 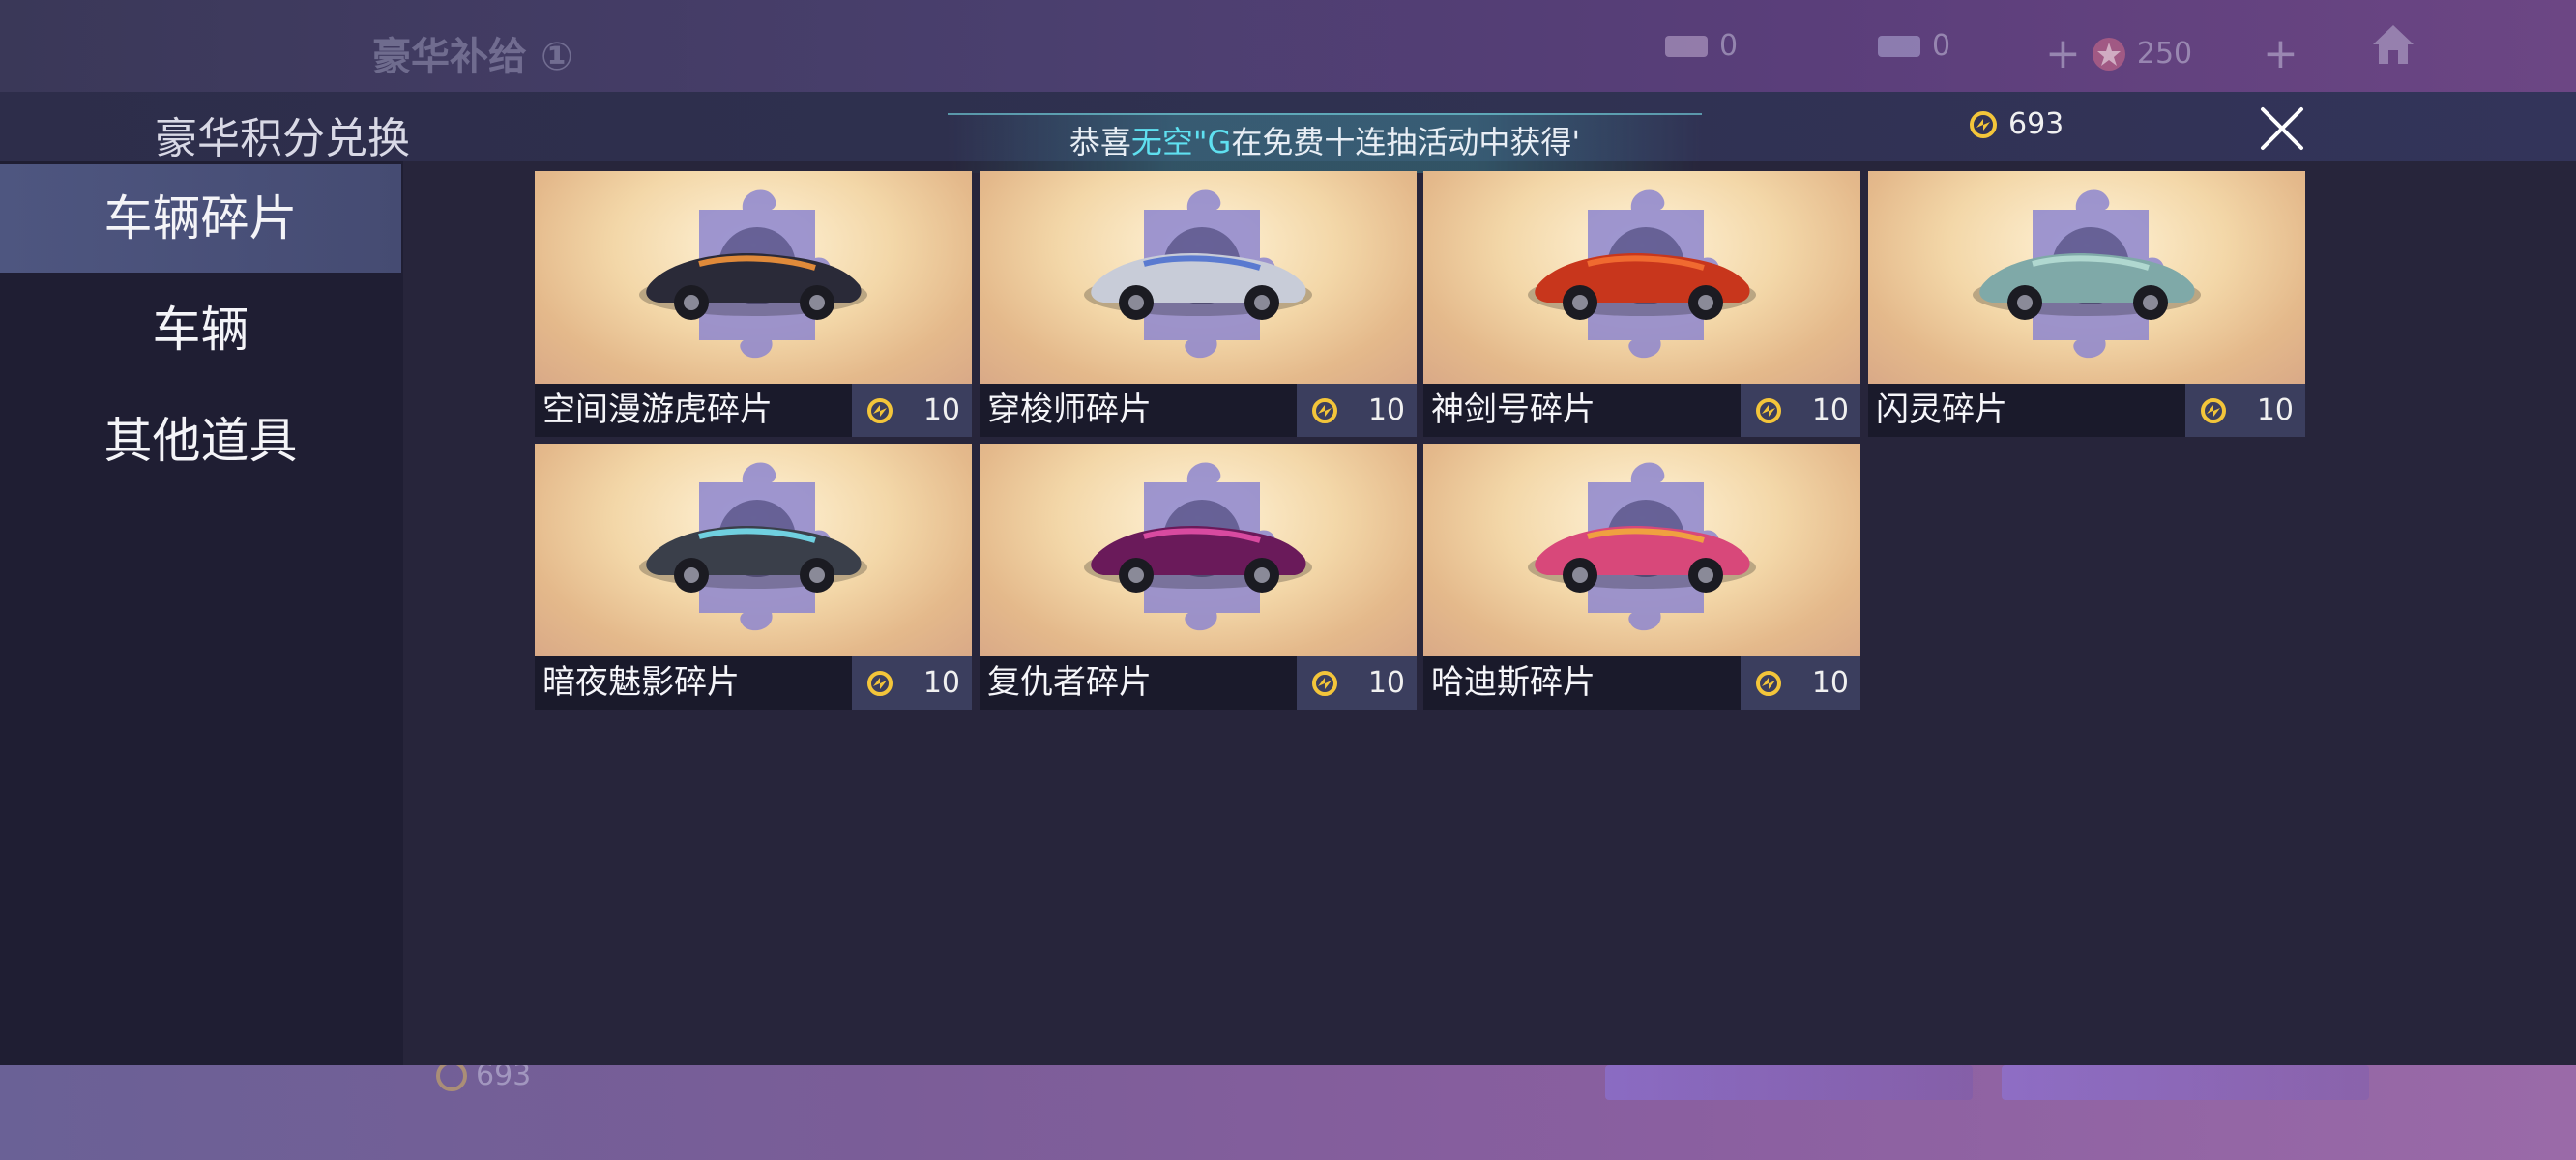 I want to click on category-sidebar: 车辆碎片 车辆 其他道具, so click(x=201, y=613).